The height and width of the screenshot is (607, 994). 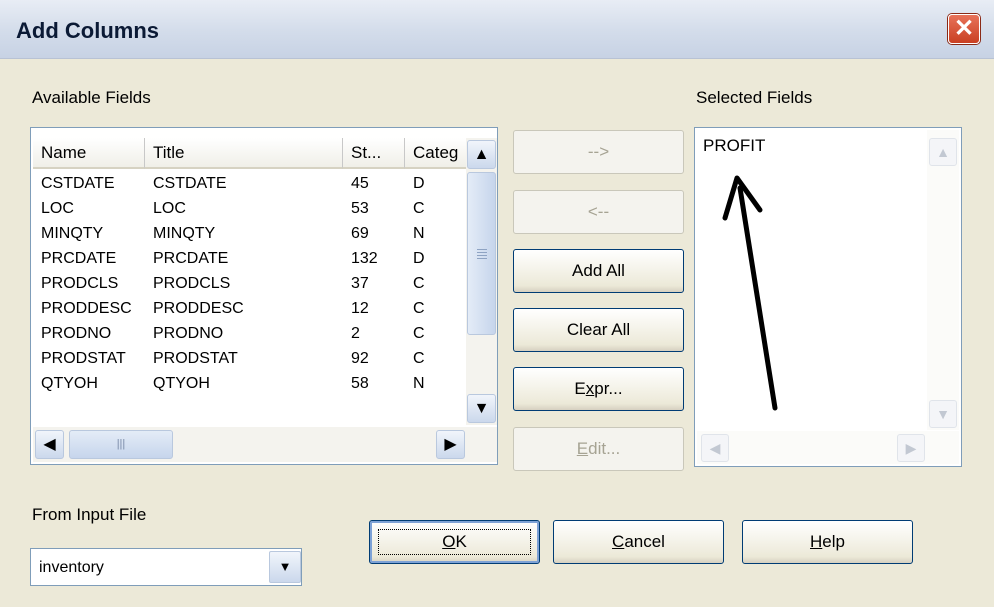 I want to click on column-header-category: Categ, so click(x=436, y=153).